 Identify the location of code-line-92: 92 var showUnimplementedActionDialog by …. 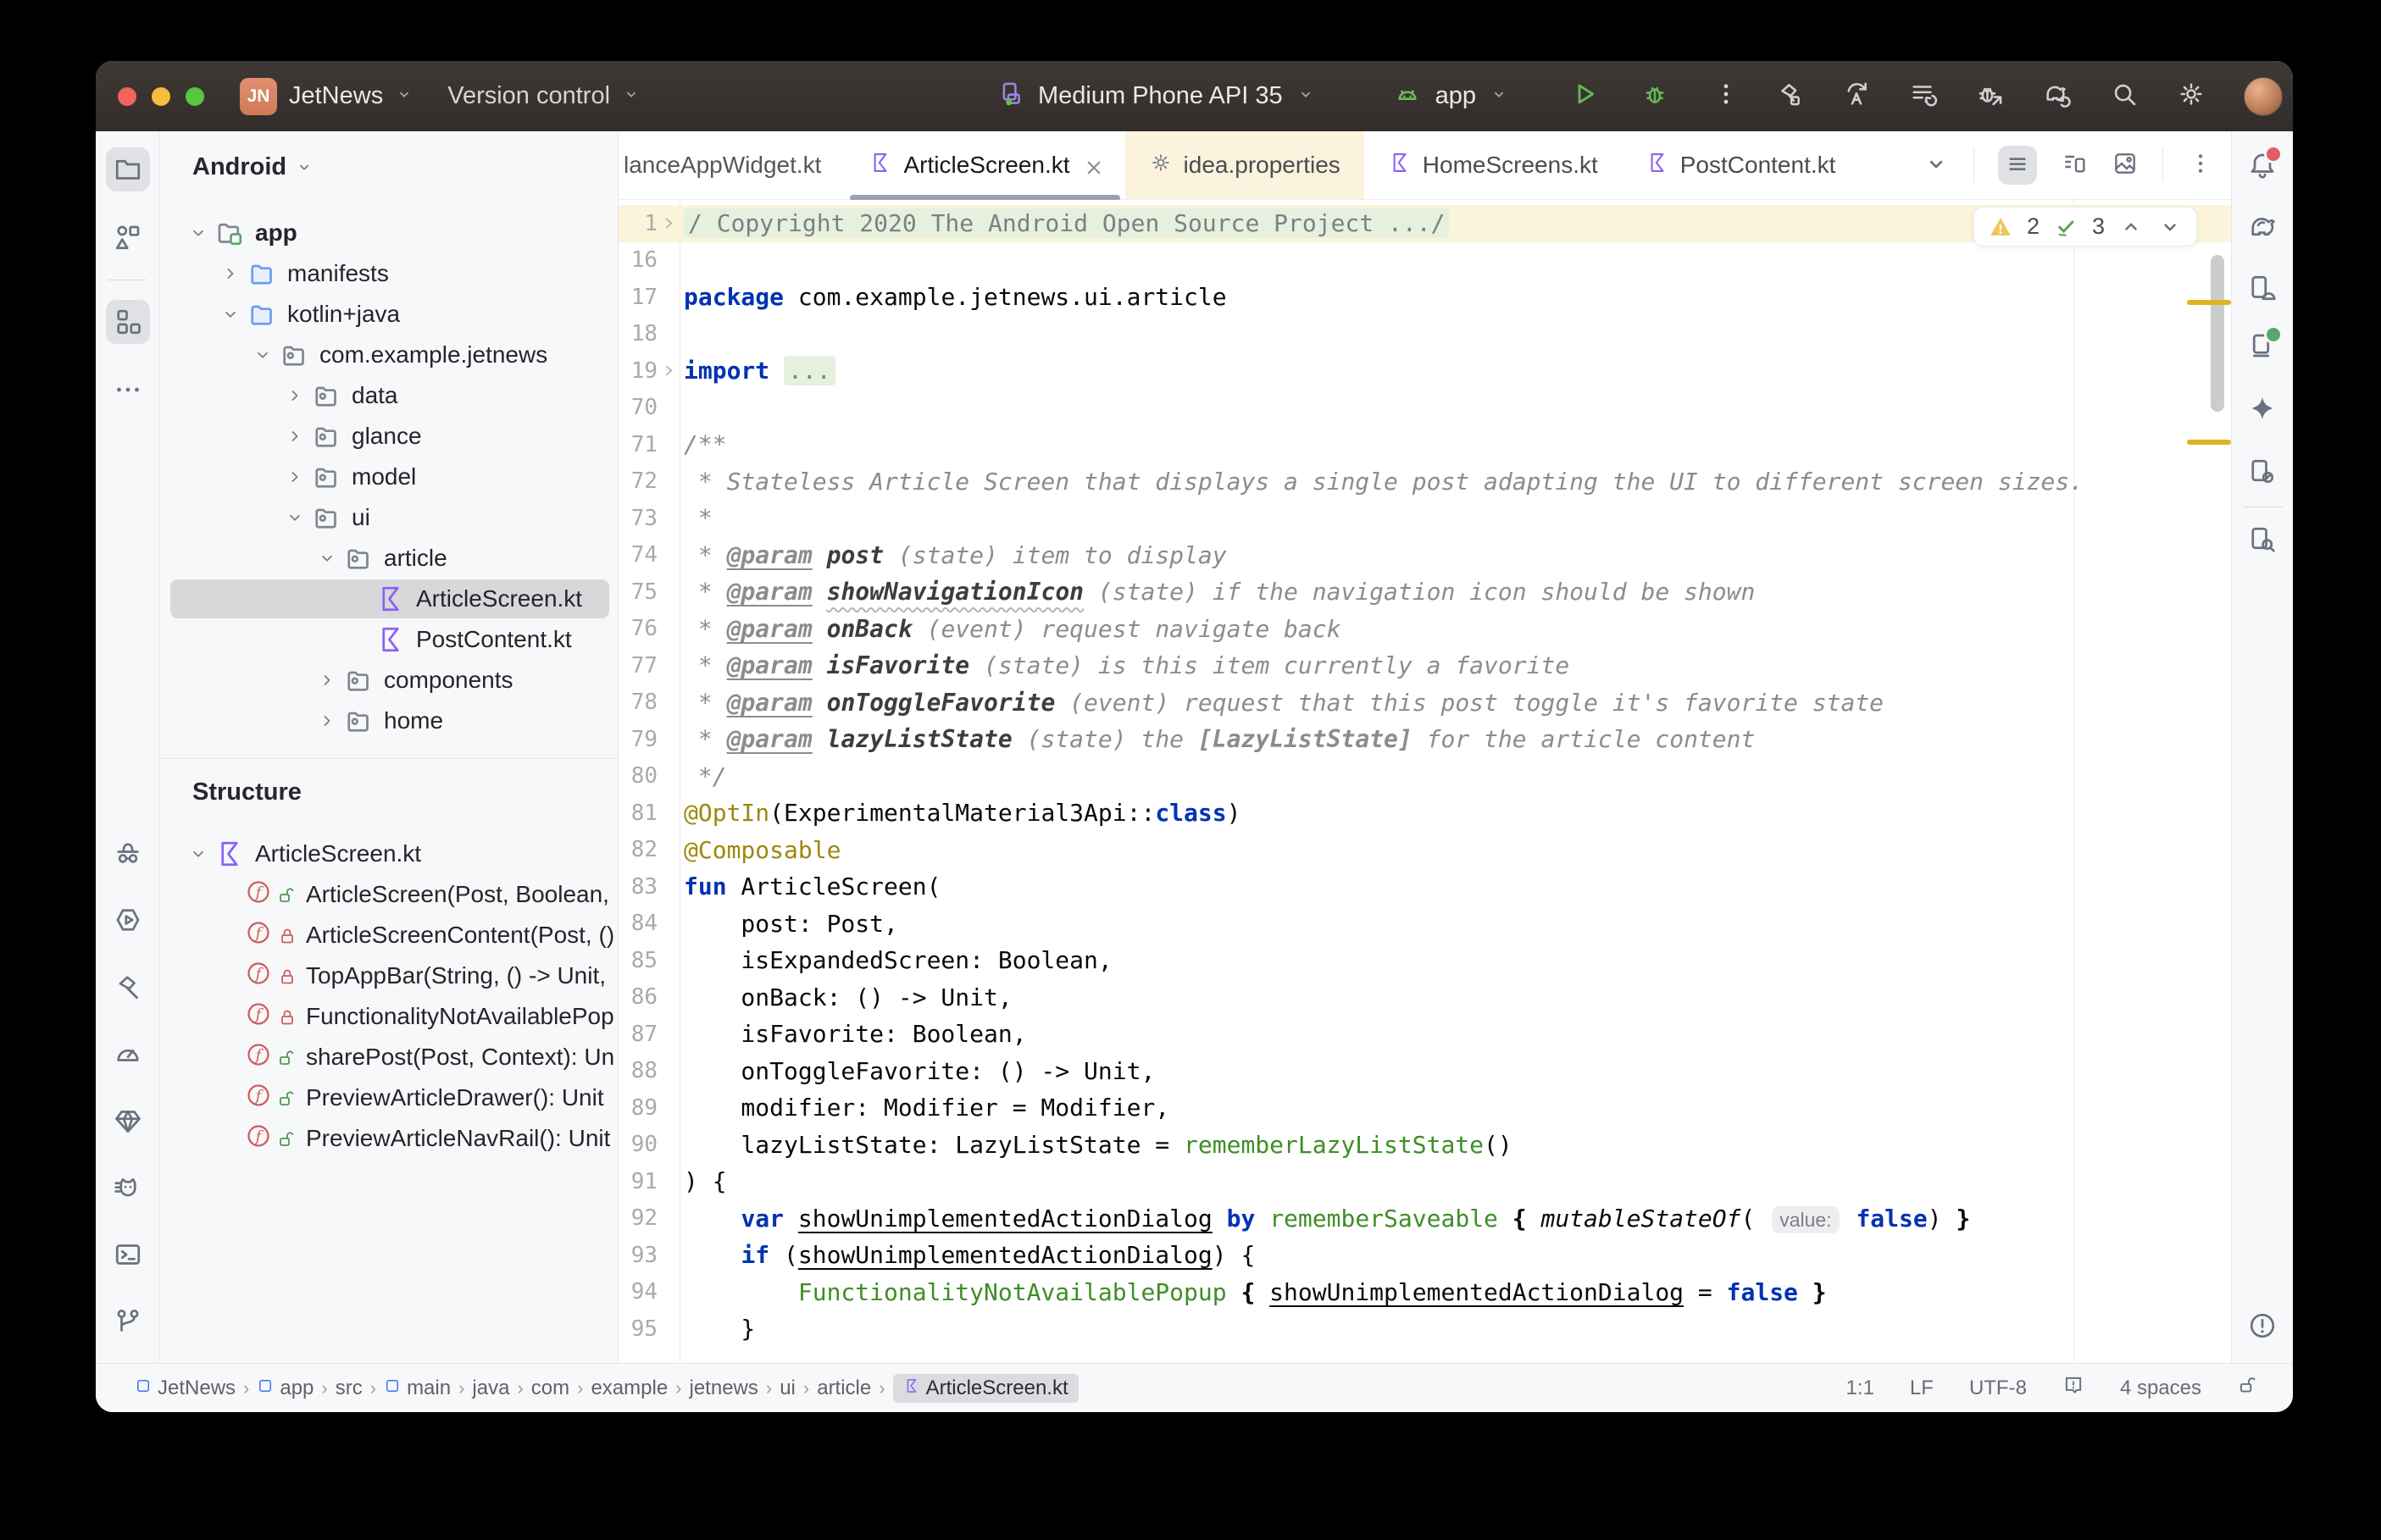
(1425, 1219).